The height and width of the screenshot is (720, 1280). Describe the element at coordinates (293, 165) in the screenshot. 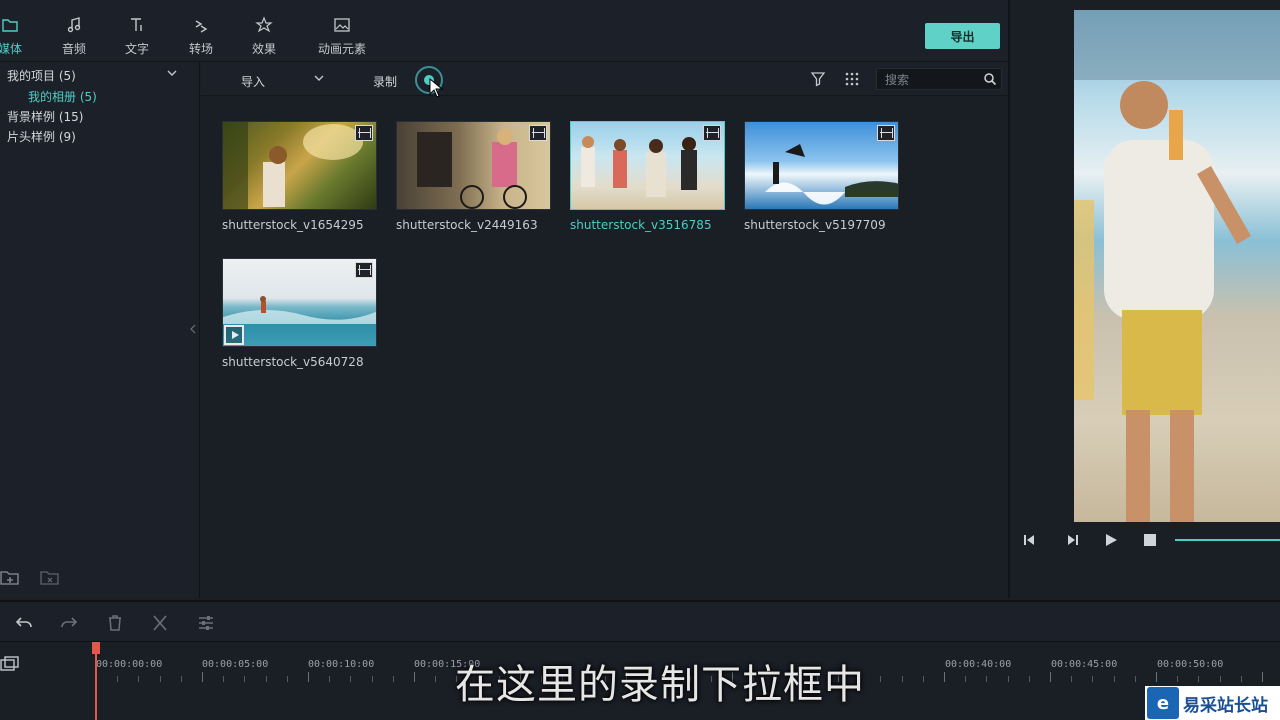

I see `thumbnail-forest-girl-image` at that location.